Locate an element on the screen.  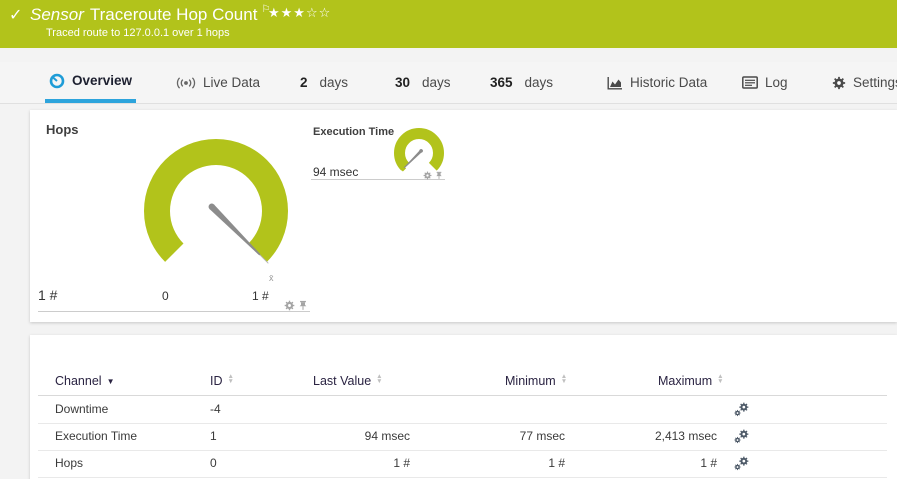
column-header-id-label: ID is located at coordinates (216, 381).